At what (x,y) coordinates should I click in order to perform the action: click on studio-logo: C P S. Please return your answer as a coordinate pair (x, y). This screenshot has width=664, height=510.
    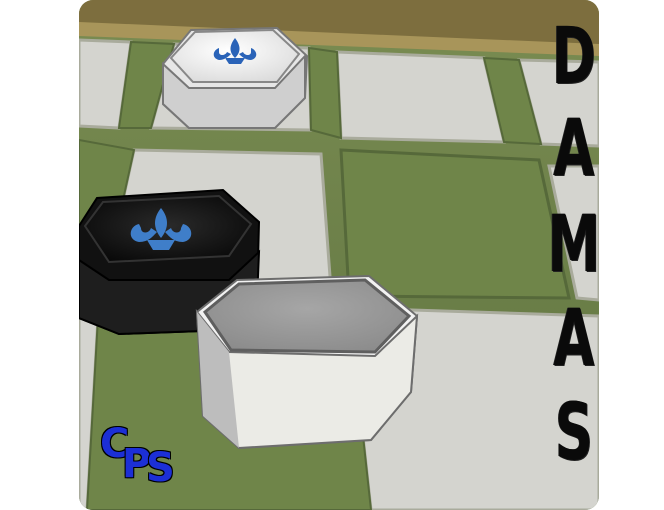
    Looking at the image, I should click on (140, 455).